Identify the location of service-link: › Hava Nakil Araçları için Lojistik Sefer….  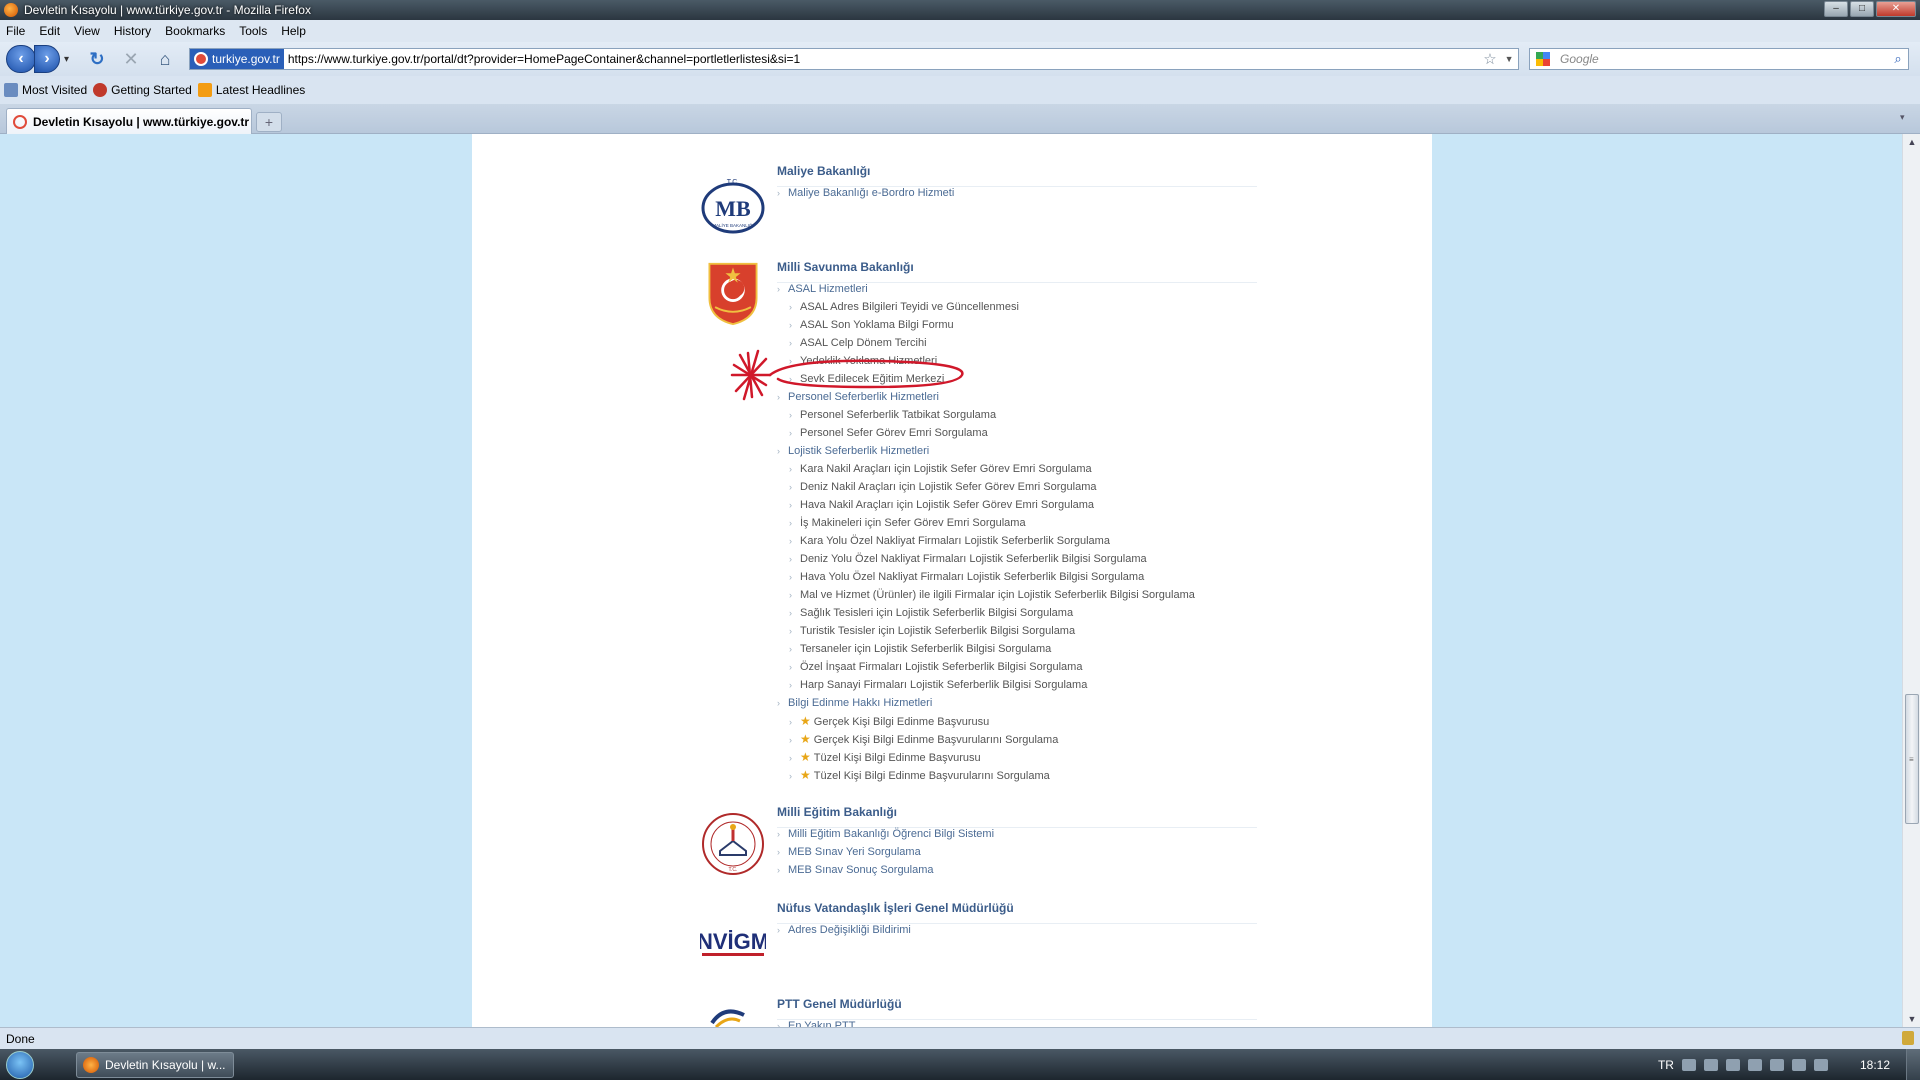
(986, 505).